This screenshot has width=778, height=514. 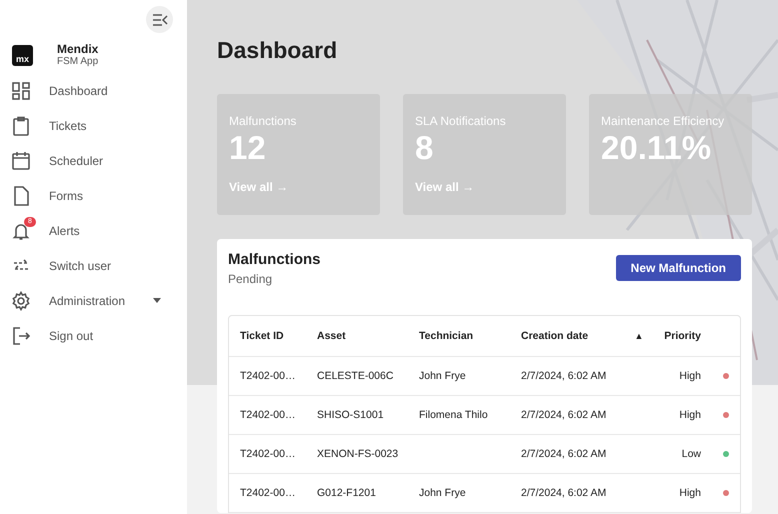 I want to click on table-cell-text: G012-F1201, so click(x=346, y=493).